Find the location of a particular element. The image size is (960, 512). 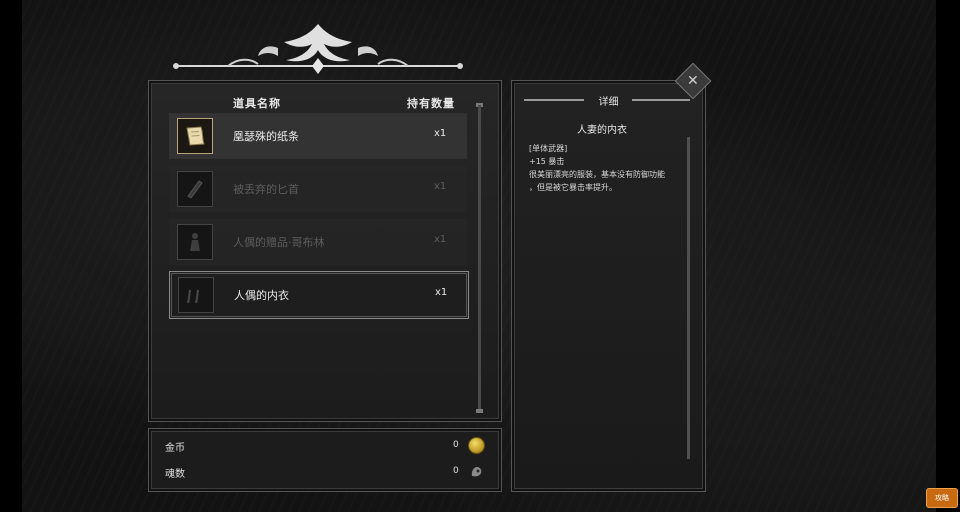

inventory-item-row: 人偶的赠品·哥布林 x1 is located at coordinates (318, 242).